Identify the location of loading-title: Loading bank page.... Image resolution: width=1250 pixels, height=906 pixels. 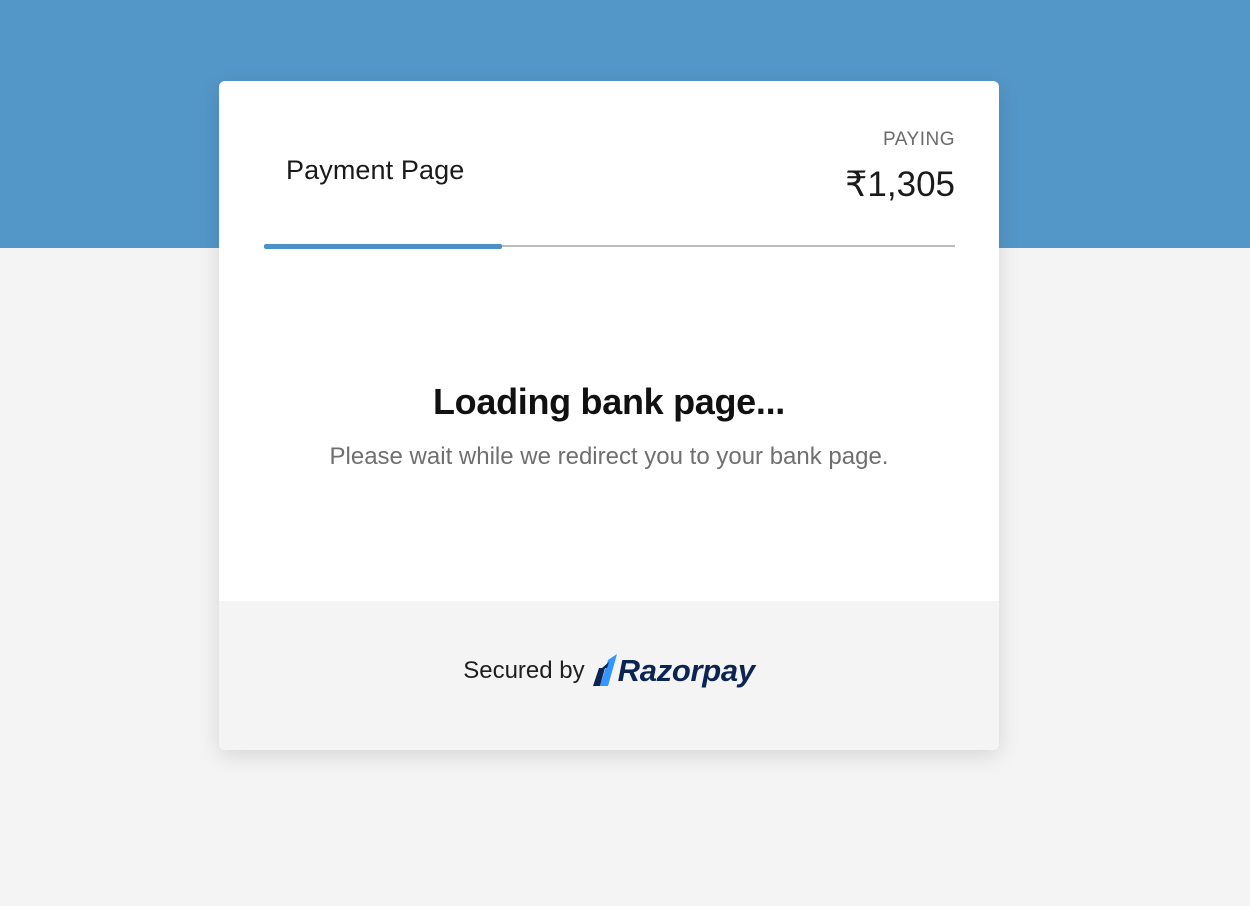
(609, 401).